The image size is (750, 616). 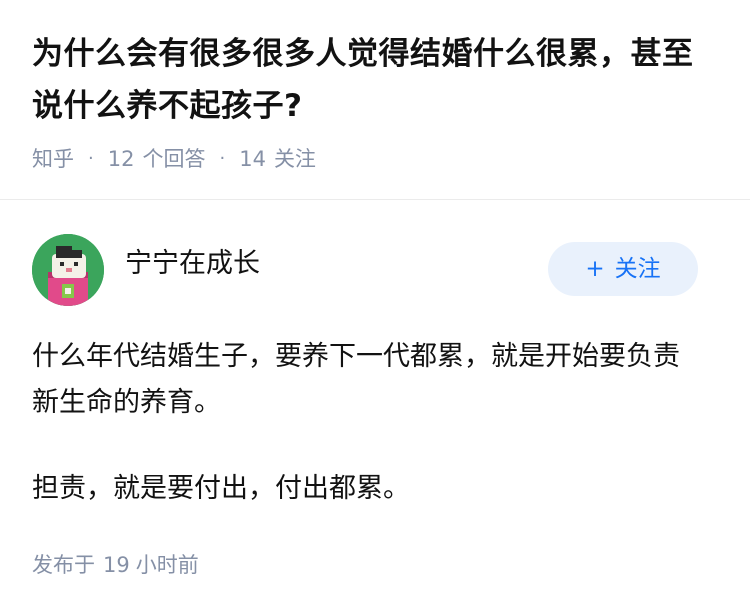 I want to click on section-divider, so click(x=375, y=199).